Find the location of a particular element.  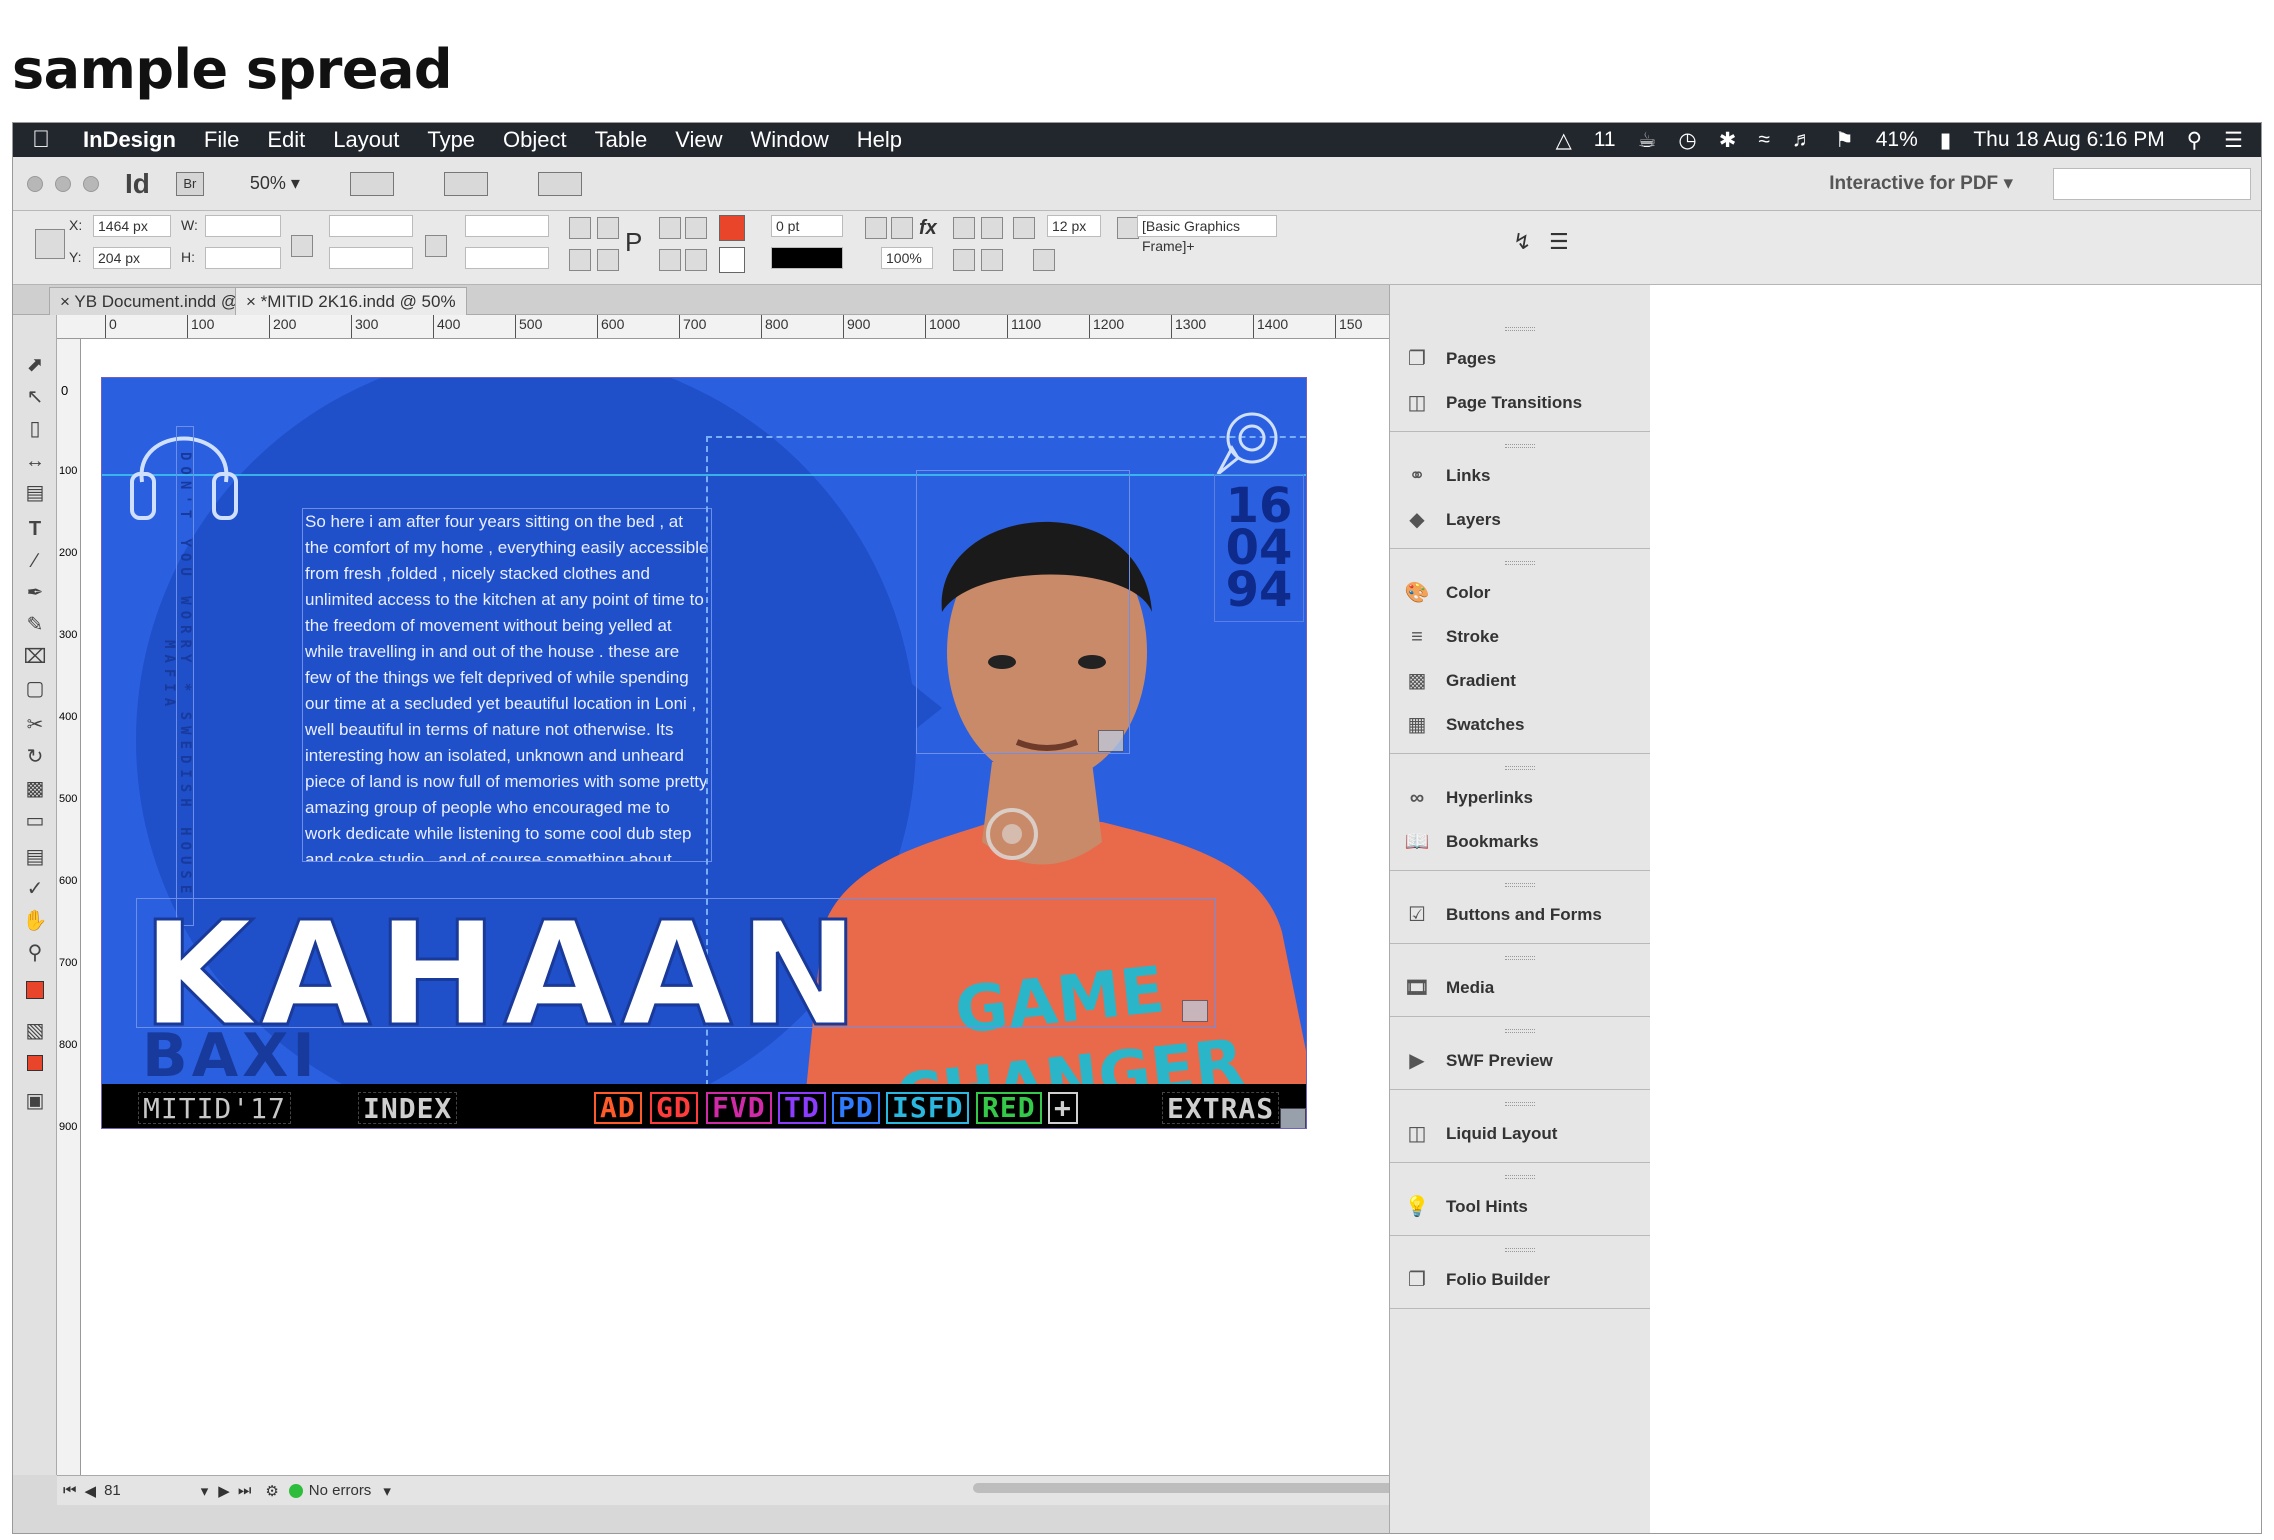

stroke-weight-field: 0 pt is located at coordinates (807, 226).